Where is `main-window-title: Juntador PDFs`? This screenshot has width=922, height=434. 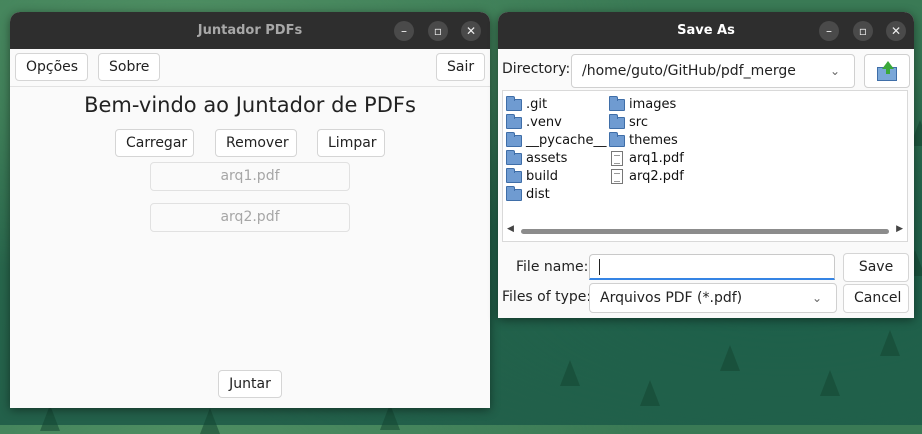
main-window-title: Juntador PDFs is located at coordinates (250, 30).